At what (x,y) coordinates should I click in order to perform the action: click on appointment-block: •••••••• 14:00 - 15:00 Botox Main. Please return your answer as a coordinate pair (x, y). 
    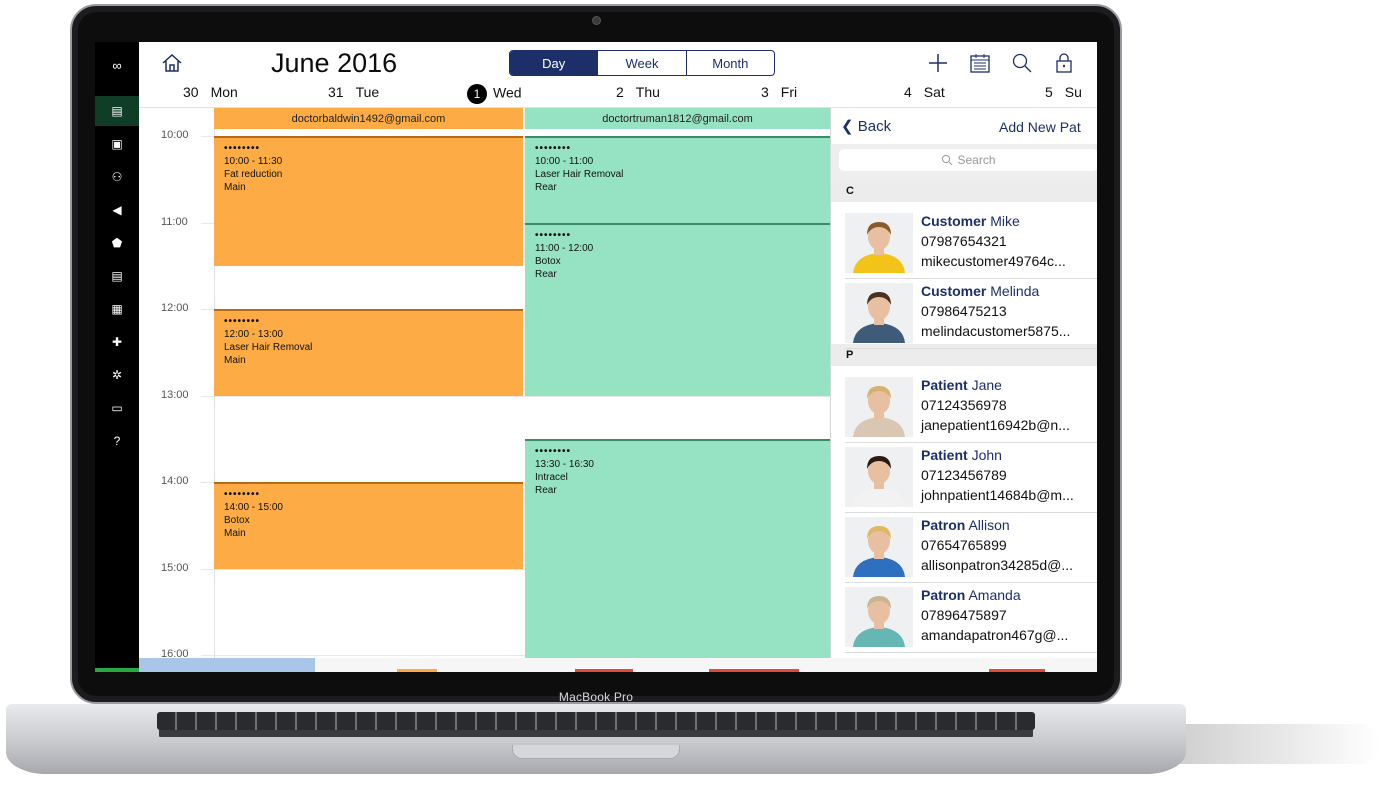
    Looking at the image, I should click on (368, 525).